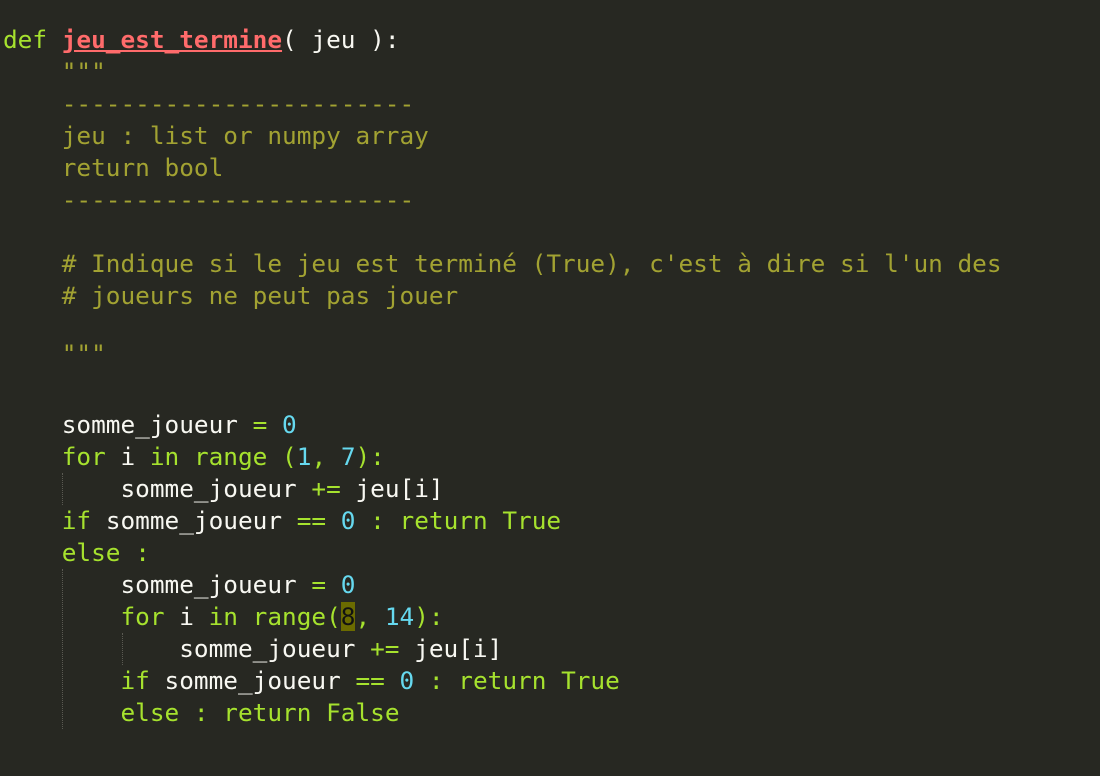 The image size is (1100, 776). Describe the element at coordinates (172, 39) in the screenshot. I see `function-name: jeu_est_termine` at that location.